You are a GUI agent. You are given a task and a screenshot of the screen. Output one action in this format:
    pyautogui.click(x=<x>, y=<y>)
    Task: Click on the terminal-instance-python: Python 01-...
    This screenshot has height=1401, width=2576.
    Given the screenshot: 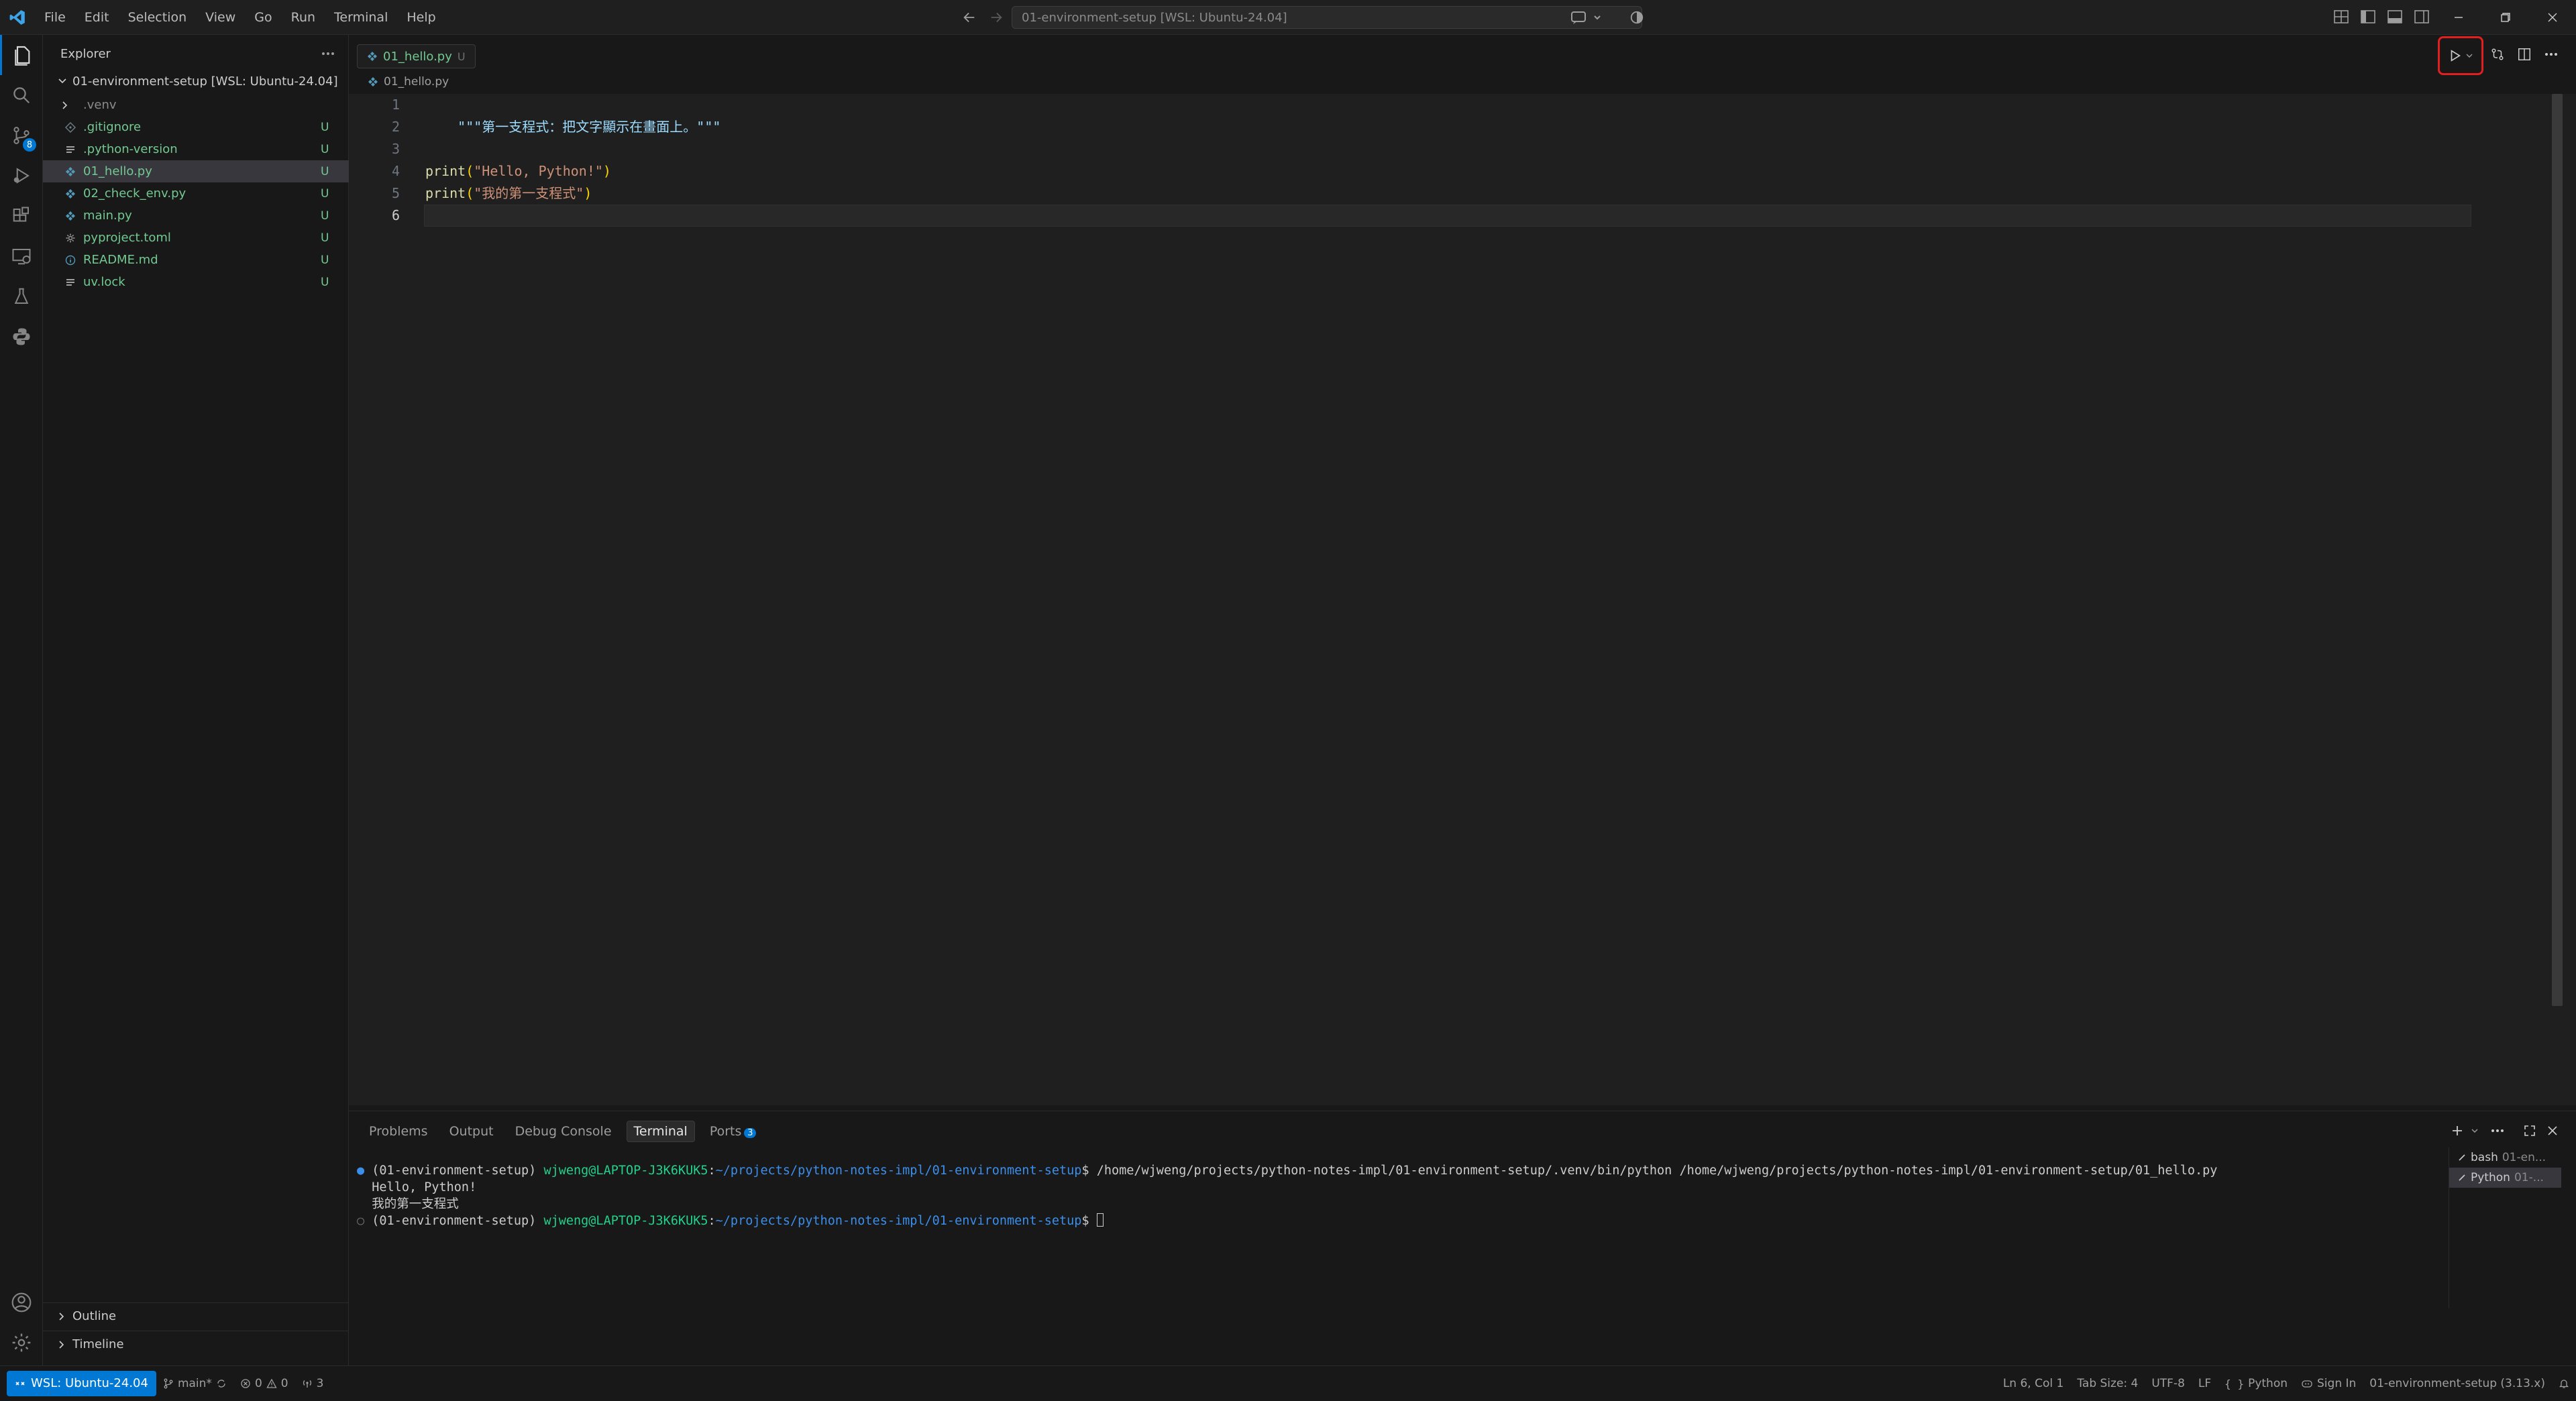 What is the action you would take?
    pyautogui.click(x=2505, y=1178)
    